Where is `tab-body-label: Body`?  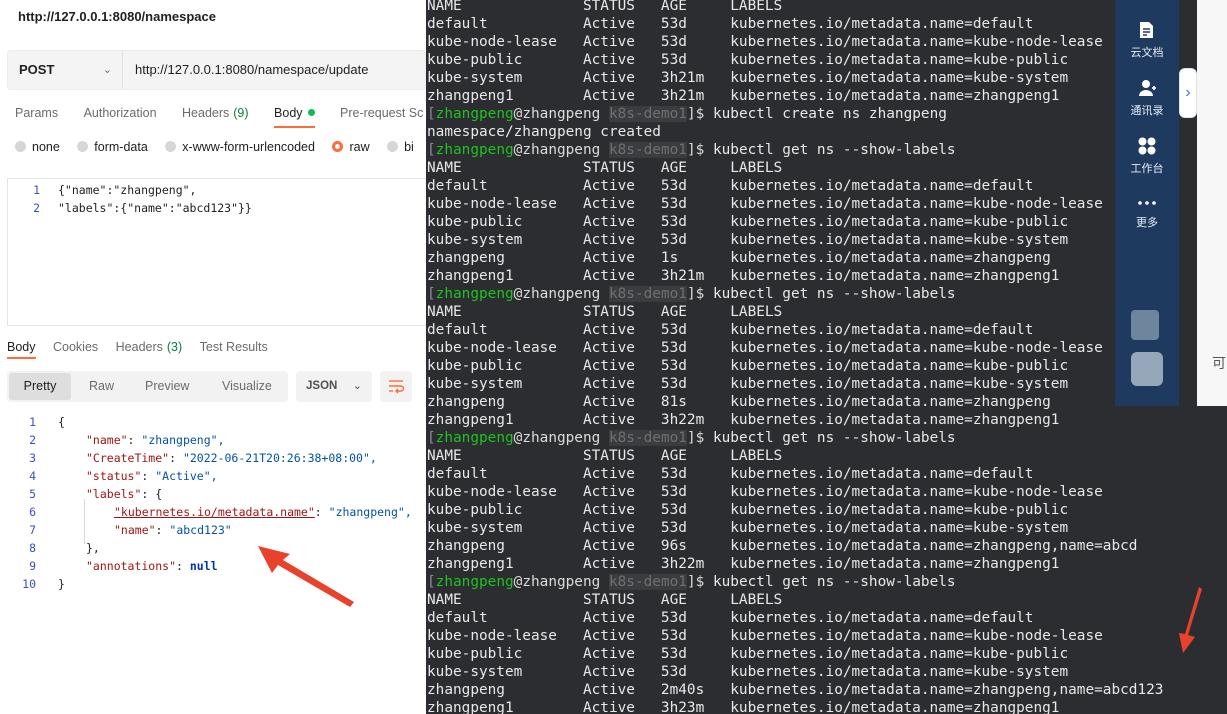 tab-body-label: Body is located at coordinates (288, 113).